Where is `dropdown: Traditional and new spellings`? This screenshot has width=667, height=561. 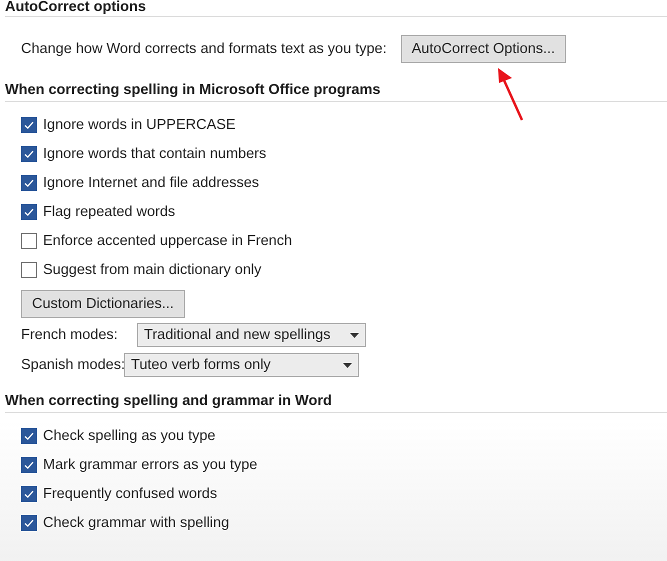
dropdown: Traditional and new spellings is located at coordinates (251, 335).